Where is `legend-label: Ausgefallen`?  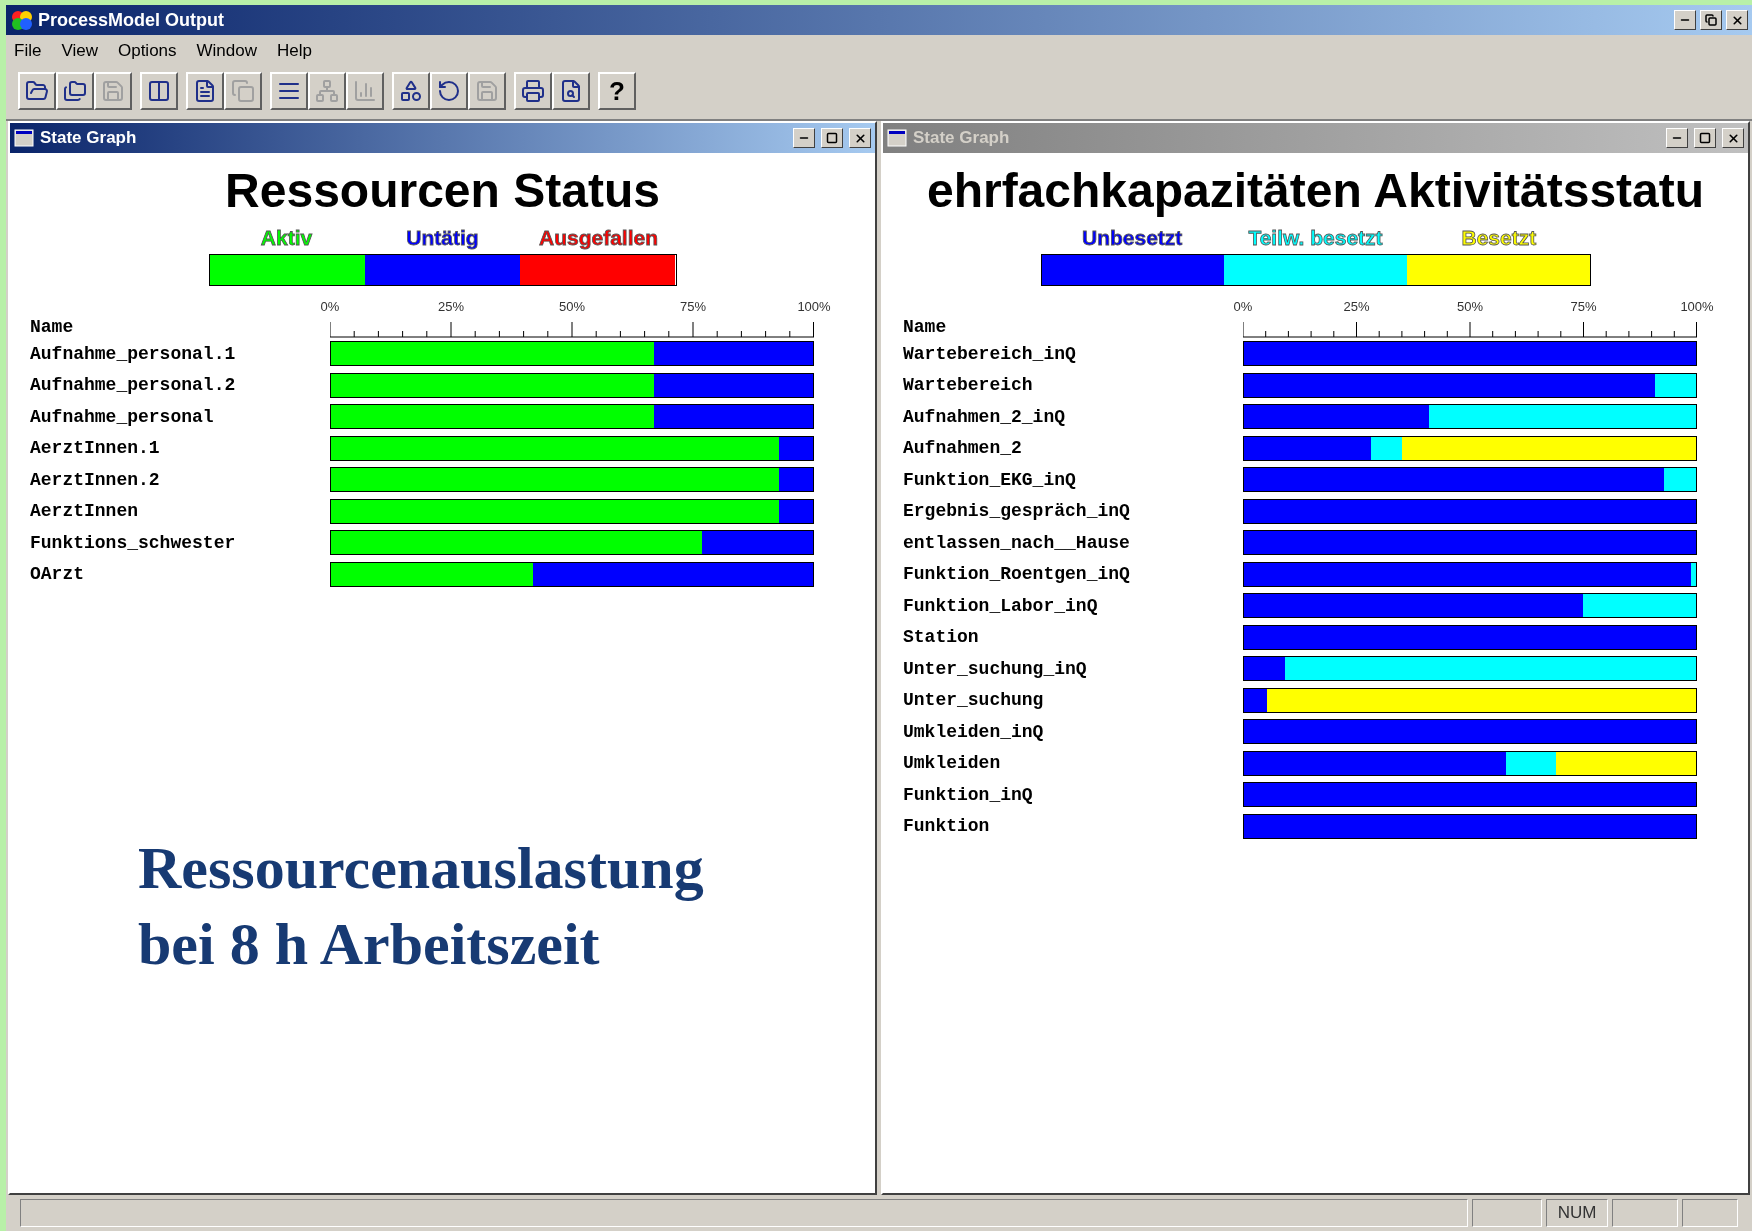
legend-label: Ausgefallen is located at coordinates (598, 237).